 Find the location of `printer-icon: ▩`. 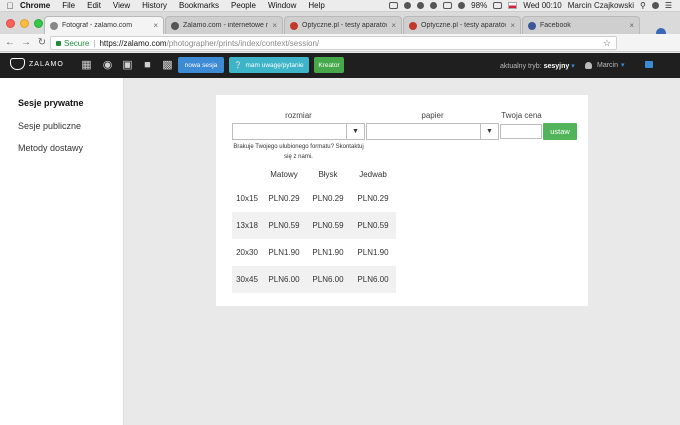

printer-icon: ▩ is located at coordinates (167, 65).